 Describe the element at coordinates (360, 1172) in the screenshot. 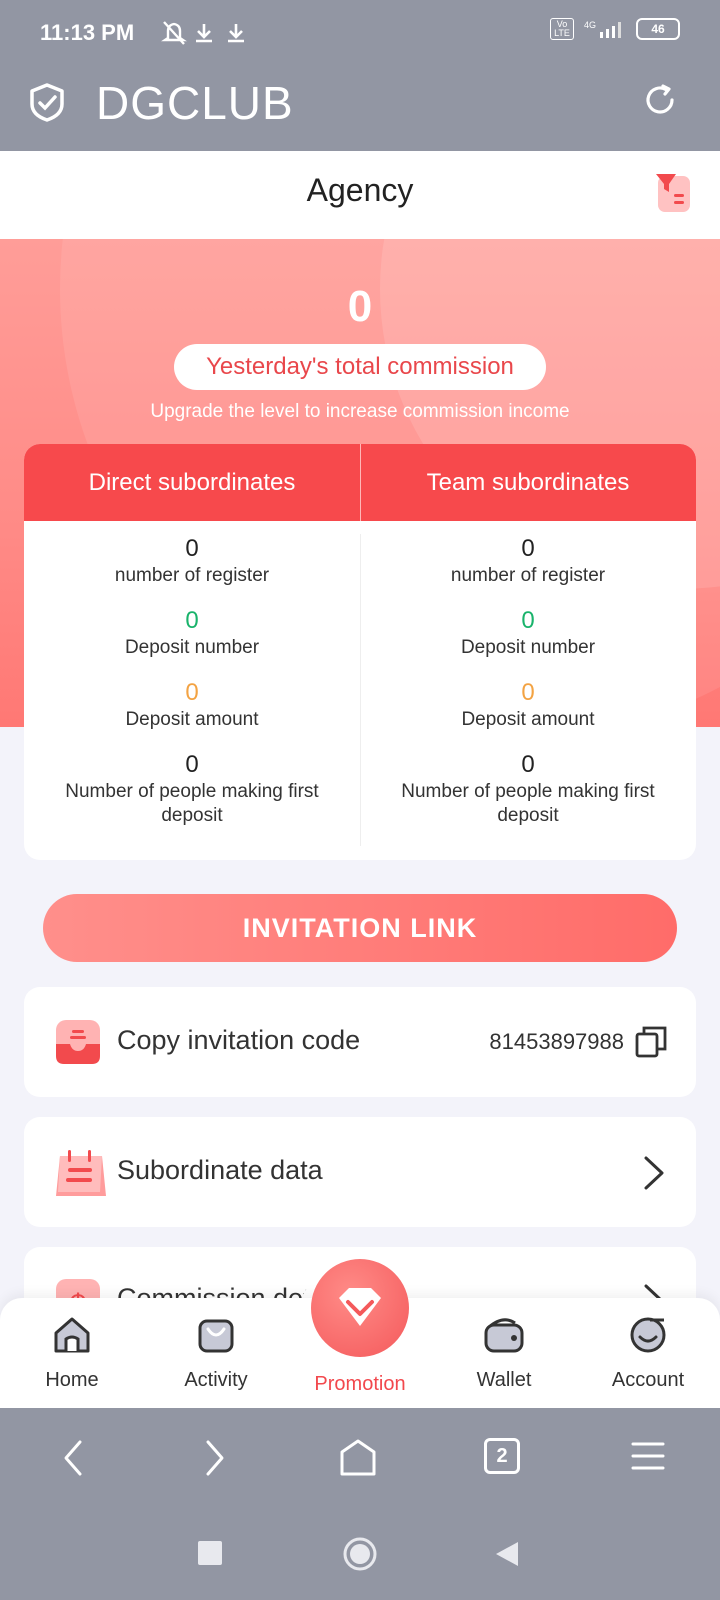

I see `subordinate-data-row: Subordinate data` at that location.